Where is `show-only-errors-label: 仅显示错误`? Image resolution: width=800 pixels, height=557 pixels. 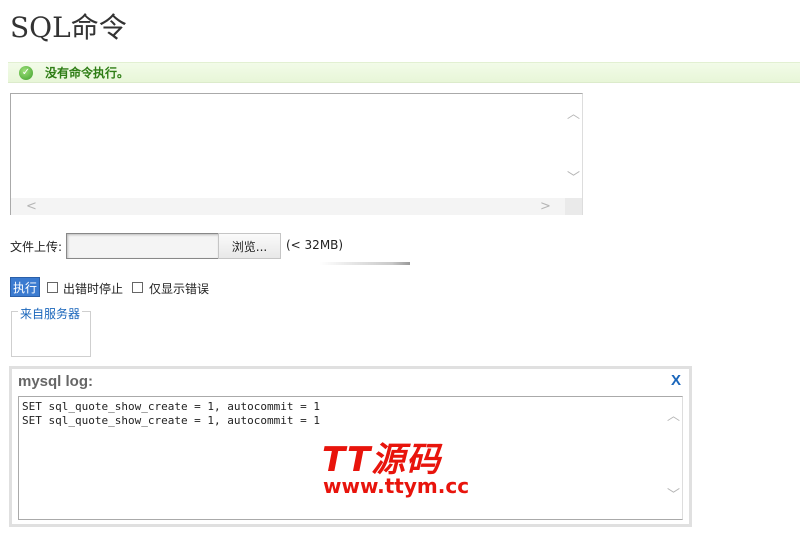 show-only-errors-label: 仅显示错误 is located at coordinates (179, 288).